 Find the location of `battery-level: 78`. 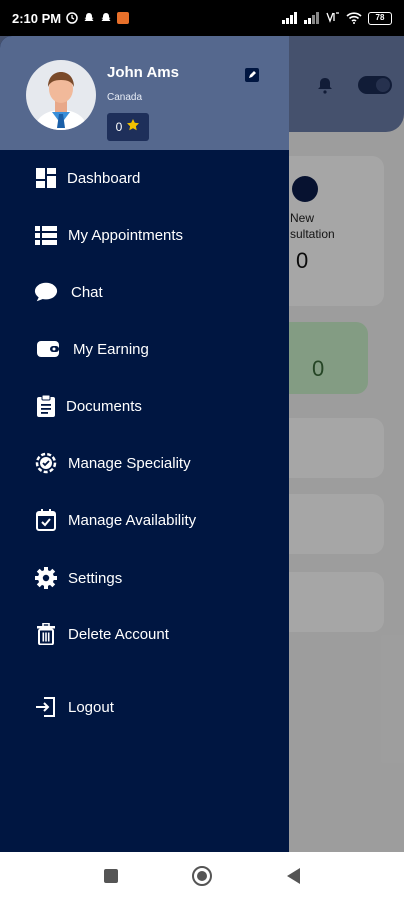

battery-level: 78 is located at coordinates (380, 17).